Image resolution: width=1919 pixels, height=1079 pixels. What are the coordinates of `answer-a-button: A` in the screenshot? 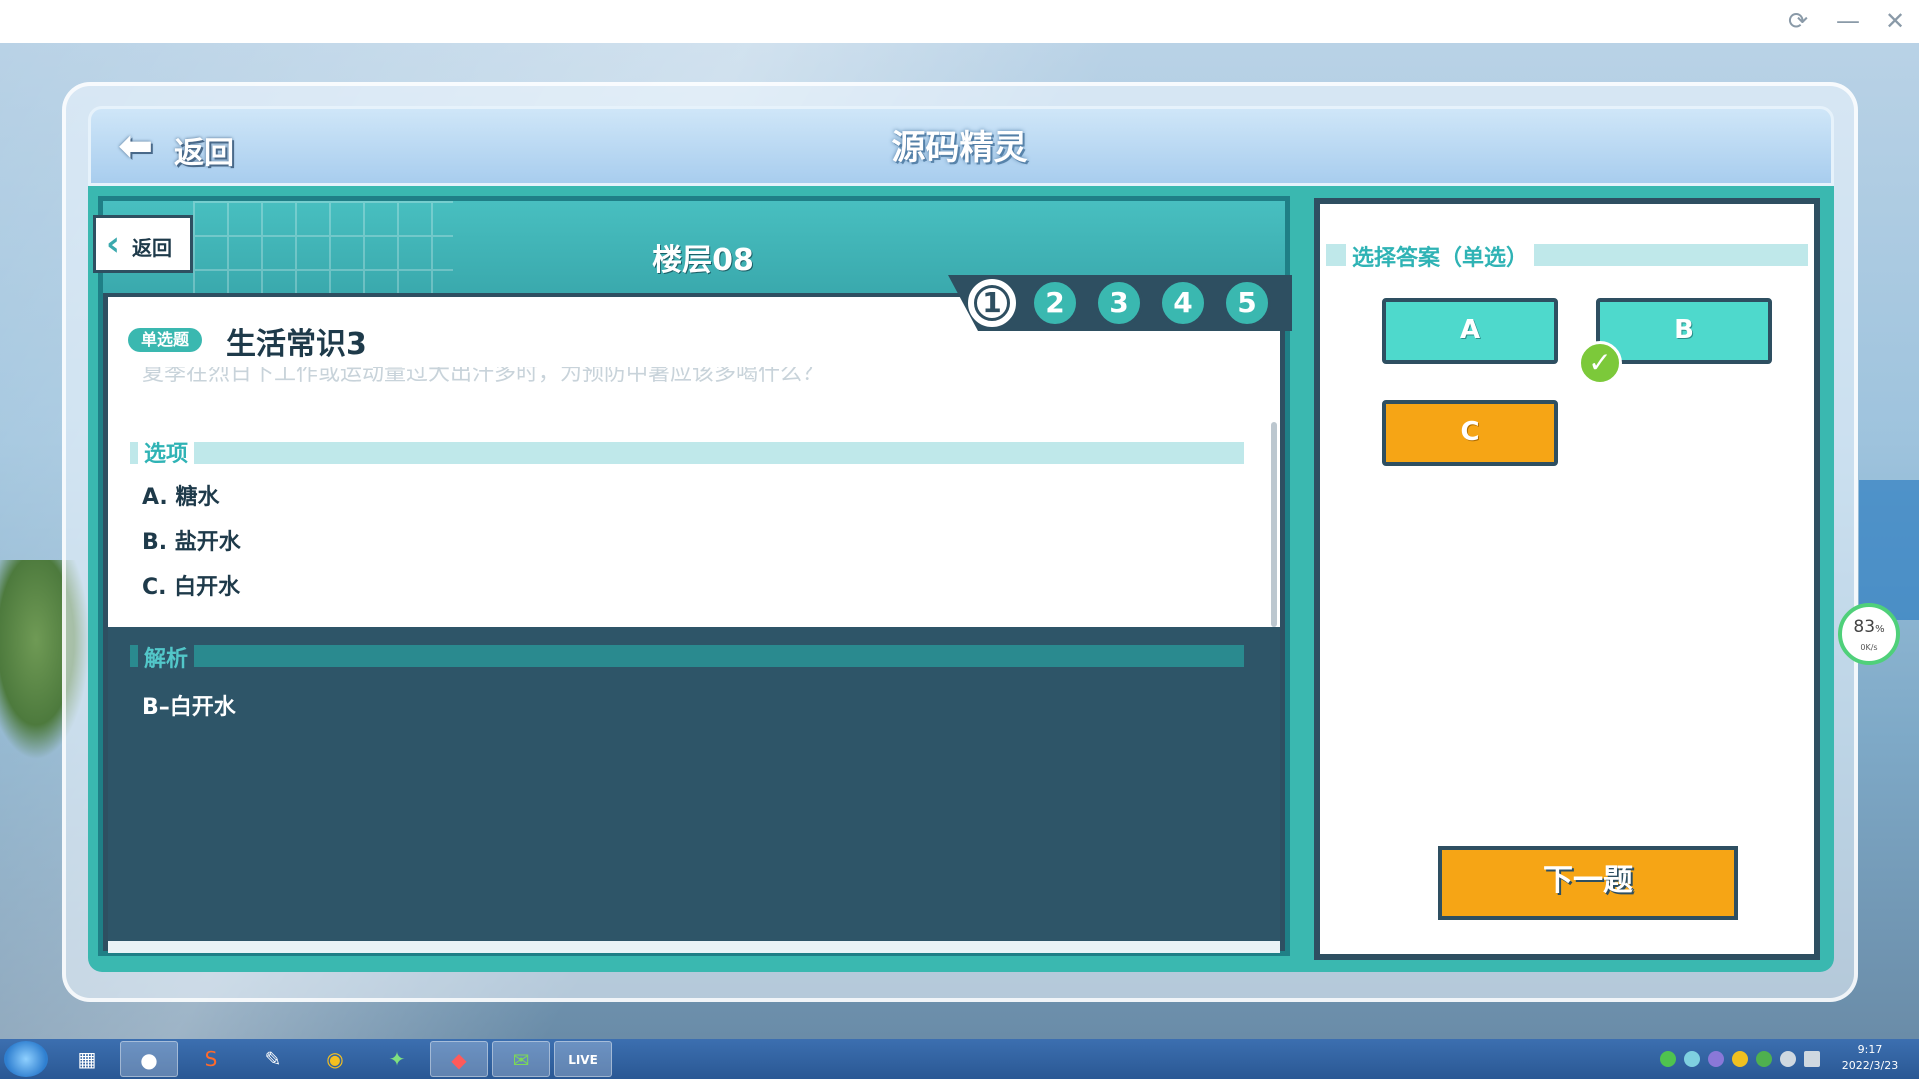 It's located at (1470, 331).